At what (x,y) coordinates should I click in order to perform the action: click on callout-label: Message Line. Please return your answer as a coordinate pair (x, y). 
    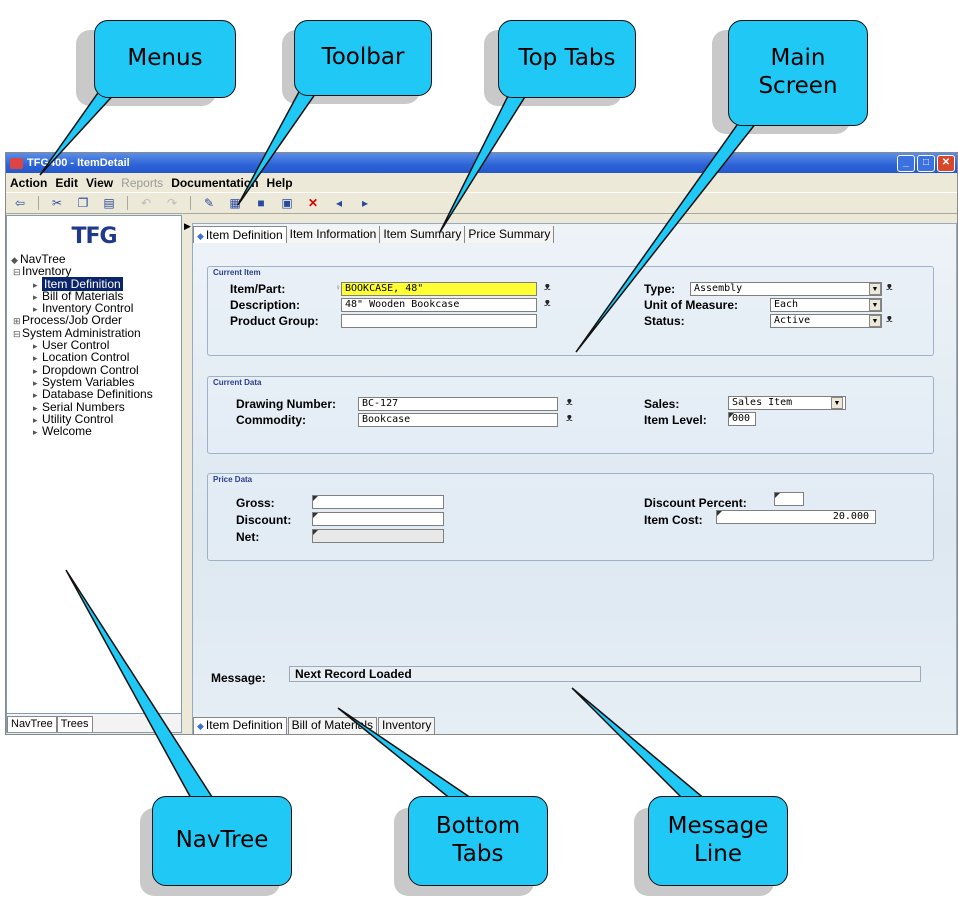
    Looking at the image, I should click on (718, 840).